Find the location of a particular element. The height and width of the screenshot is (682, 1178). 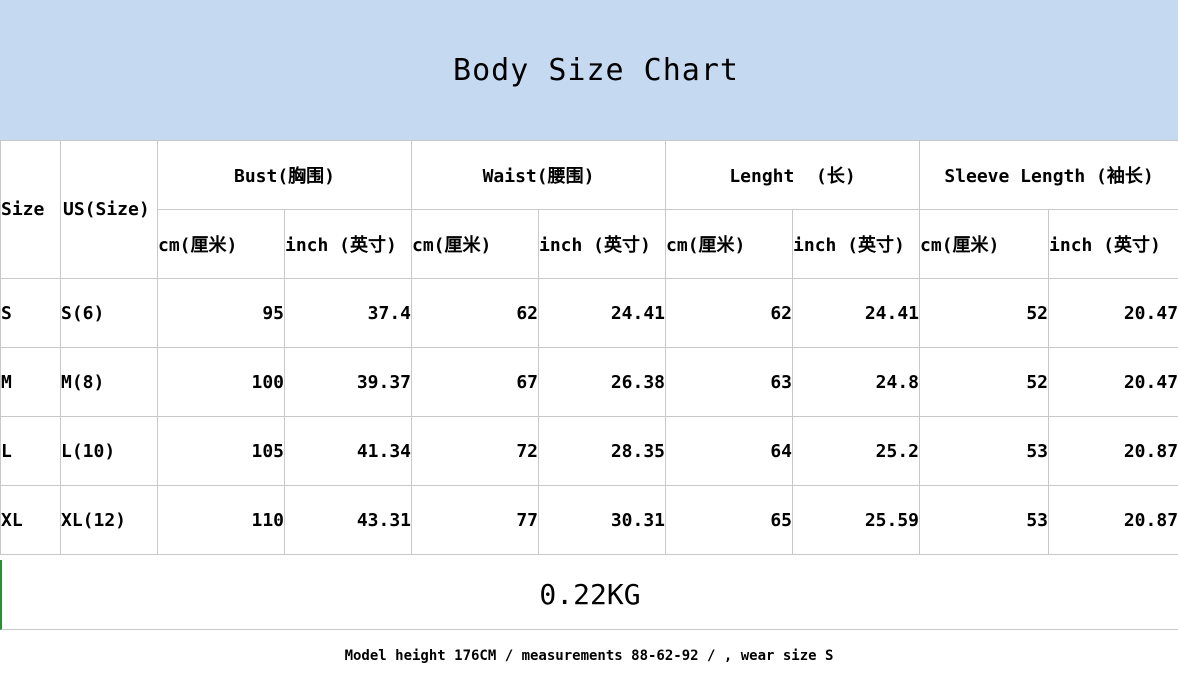

waist-inch-cell: 30.31 is located at coordinates (602, 520).